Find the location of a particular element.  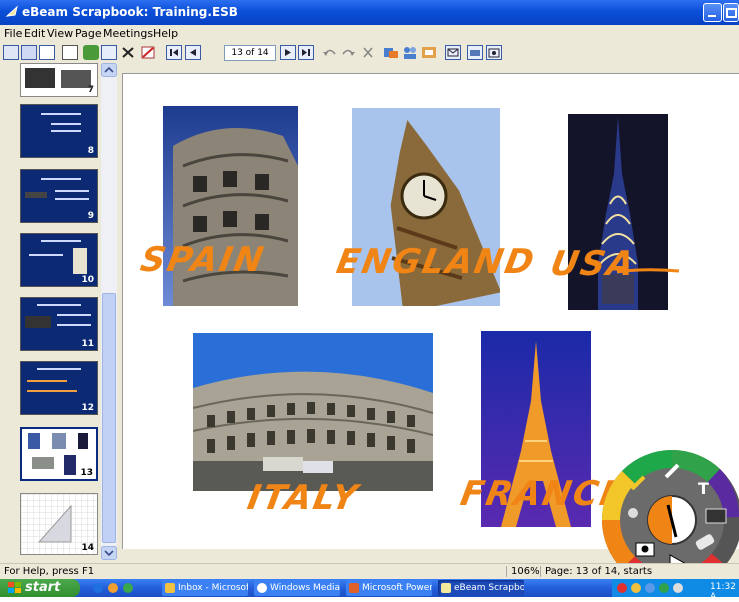

menu-meetings: Meetings is located at coordinates (128, 33).